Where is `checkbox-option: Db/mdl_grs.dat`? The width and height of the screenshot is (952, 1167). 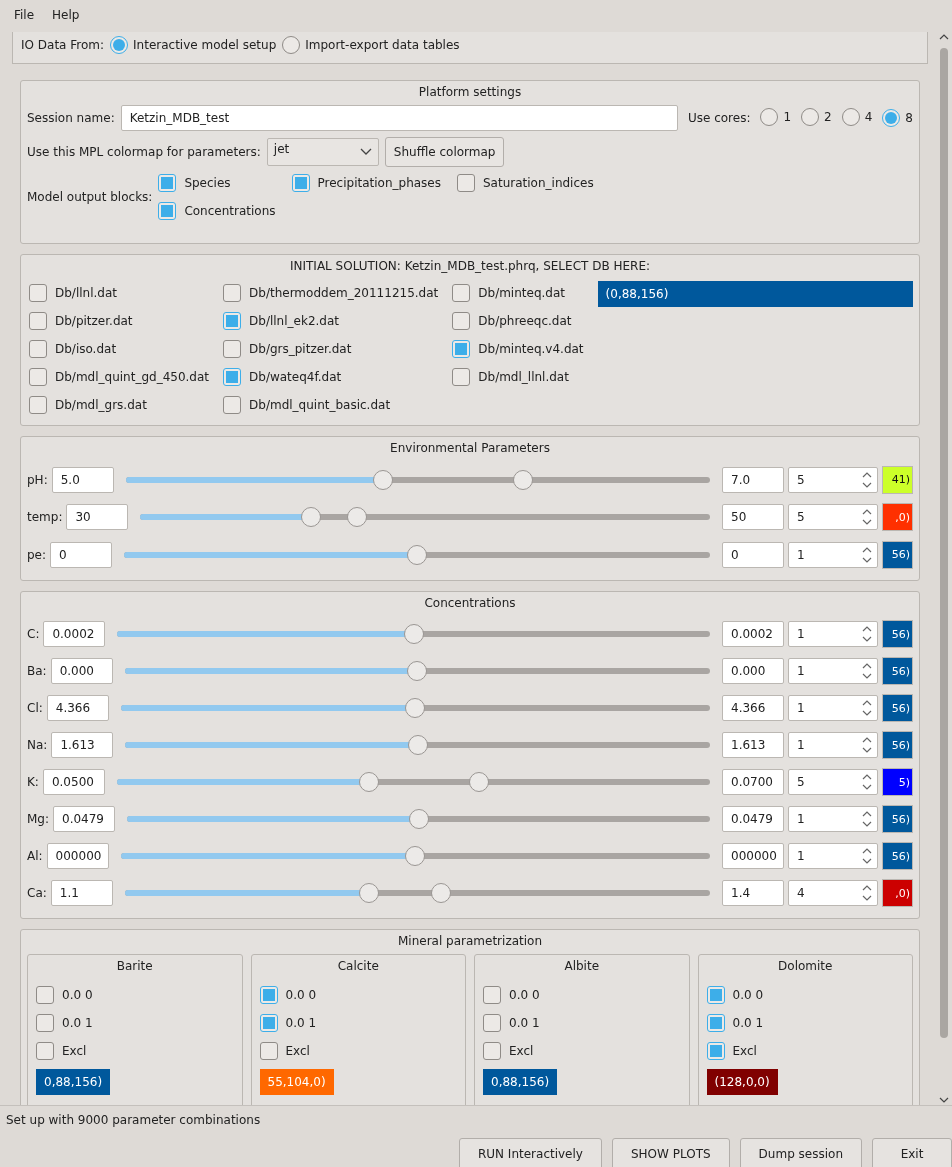
checkbox-option: Db/mdl_grs.dat is located at coordinates (119, 405).